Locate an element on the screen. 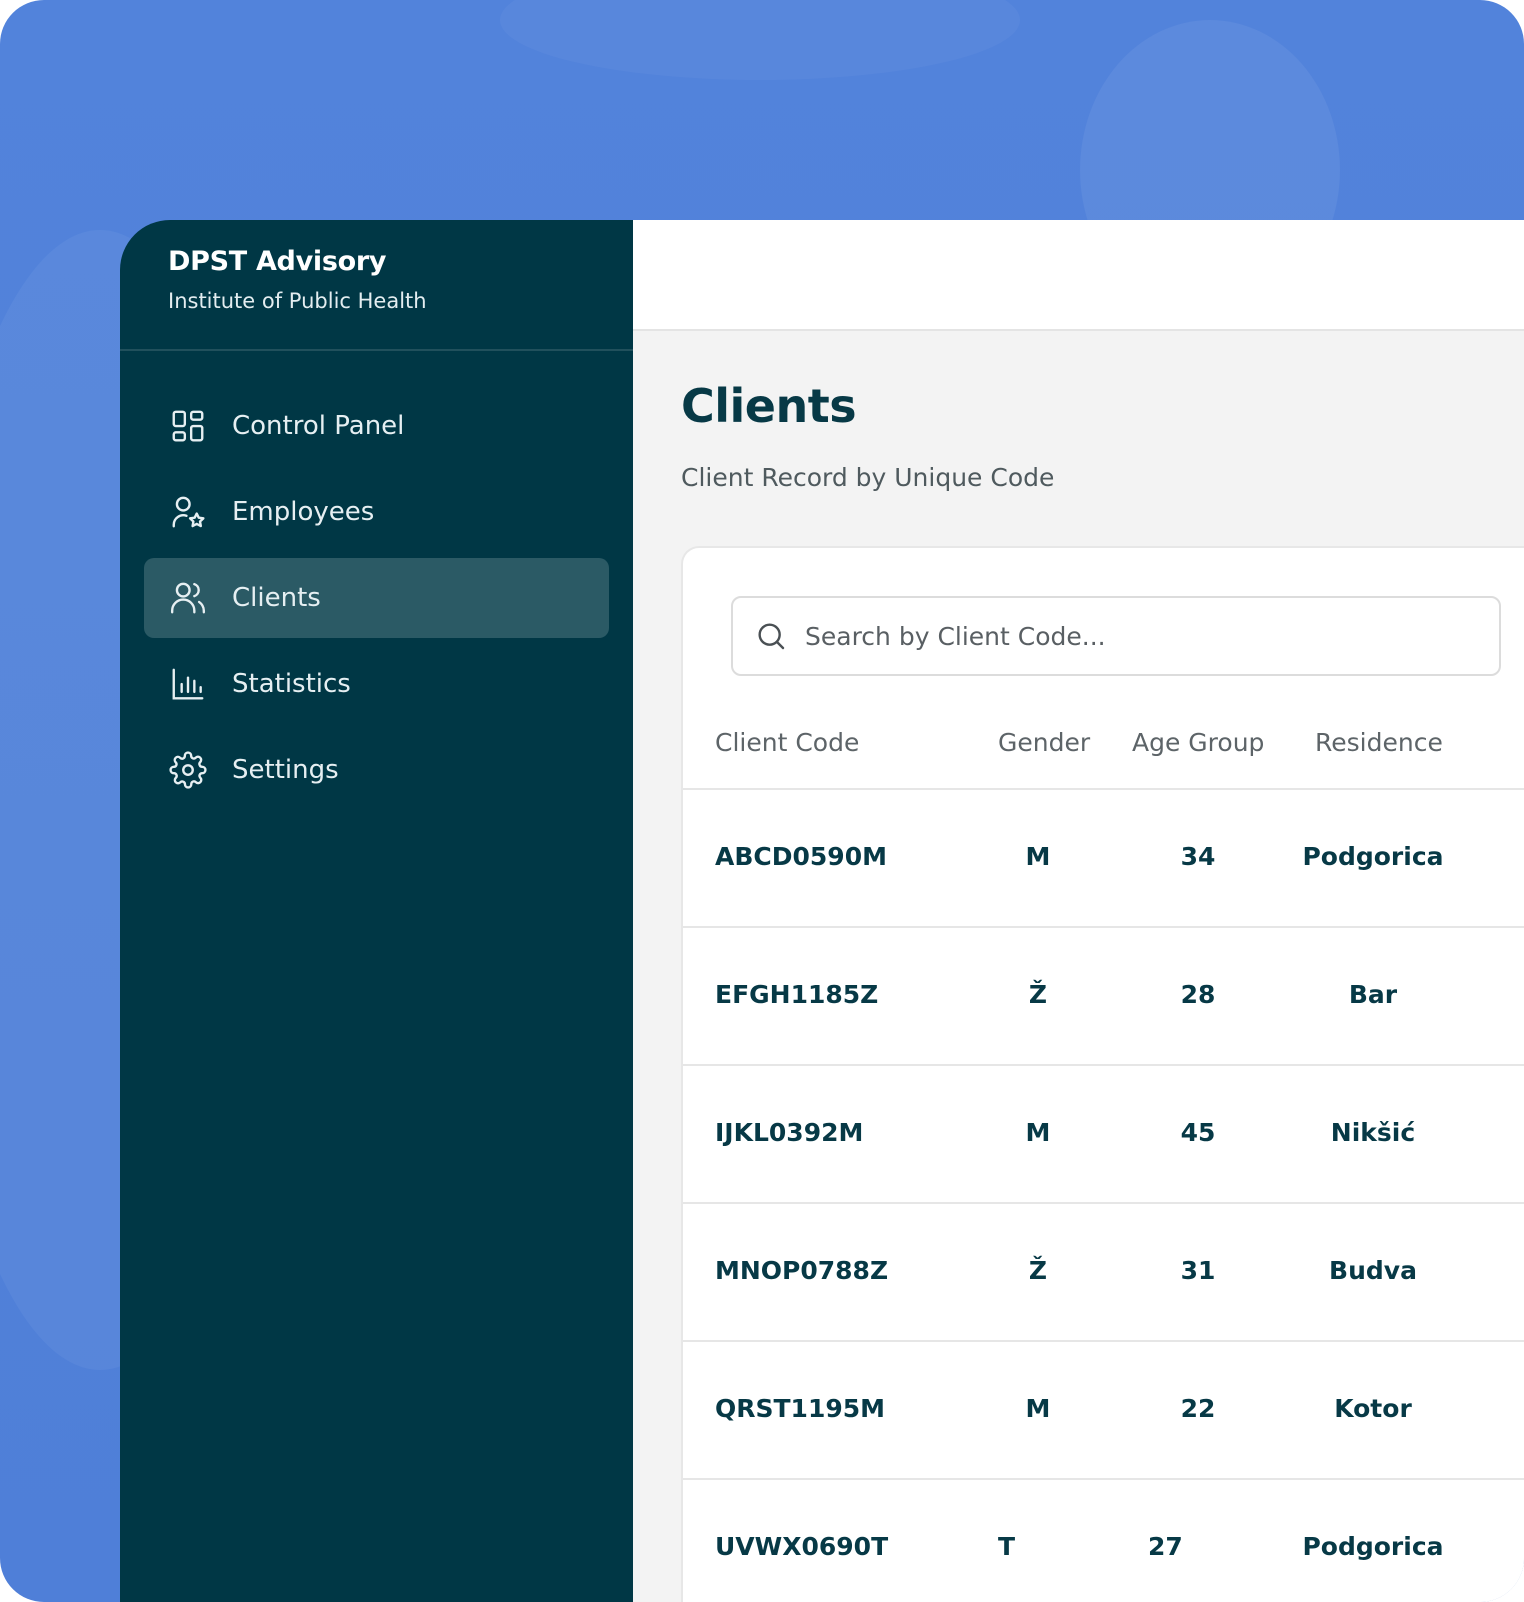 This screenshot has height=1602, width=1524. users-icon is located at coordinates (188, 598).